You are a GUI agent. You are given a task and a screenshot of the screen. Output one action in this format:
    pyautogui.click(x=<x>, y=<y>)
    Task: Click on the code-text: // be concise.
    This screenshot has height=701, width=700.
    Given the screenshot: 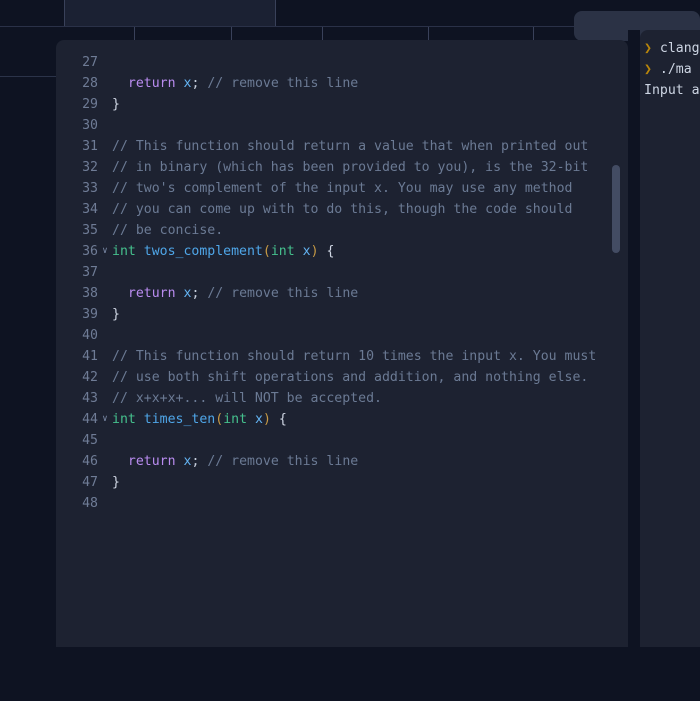 What is the action you would take?
    pyautogui.click(x=370, y=230)
    